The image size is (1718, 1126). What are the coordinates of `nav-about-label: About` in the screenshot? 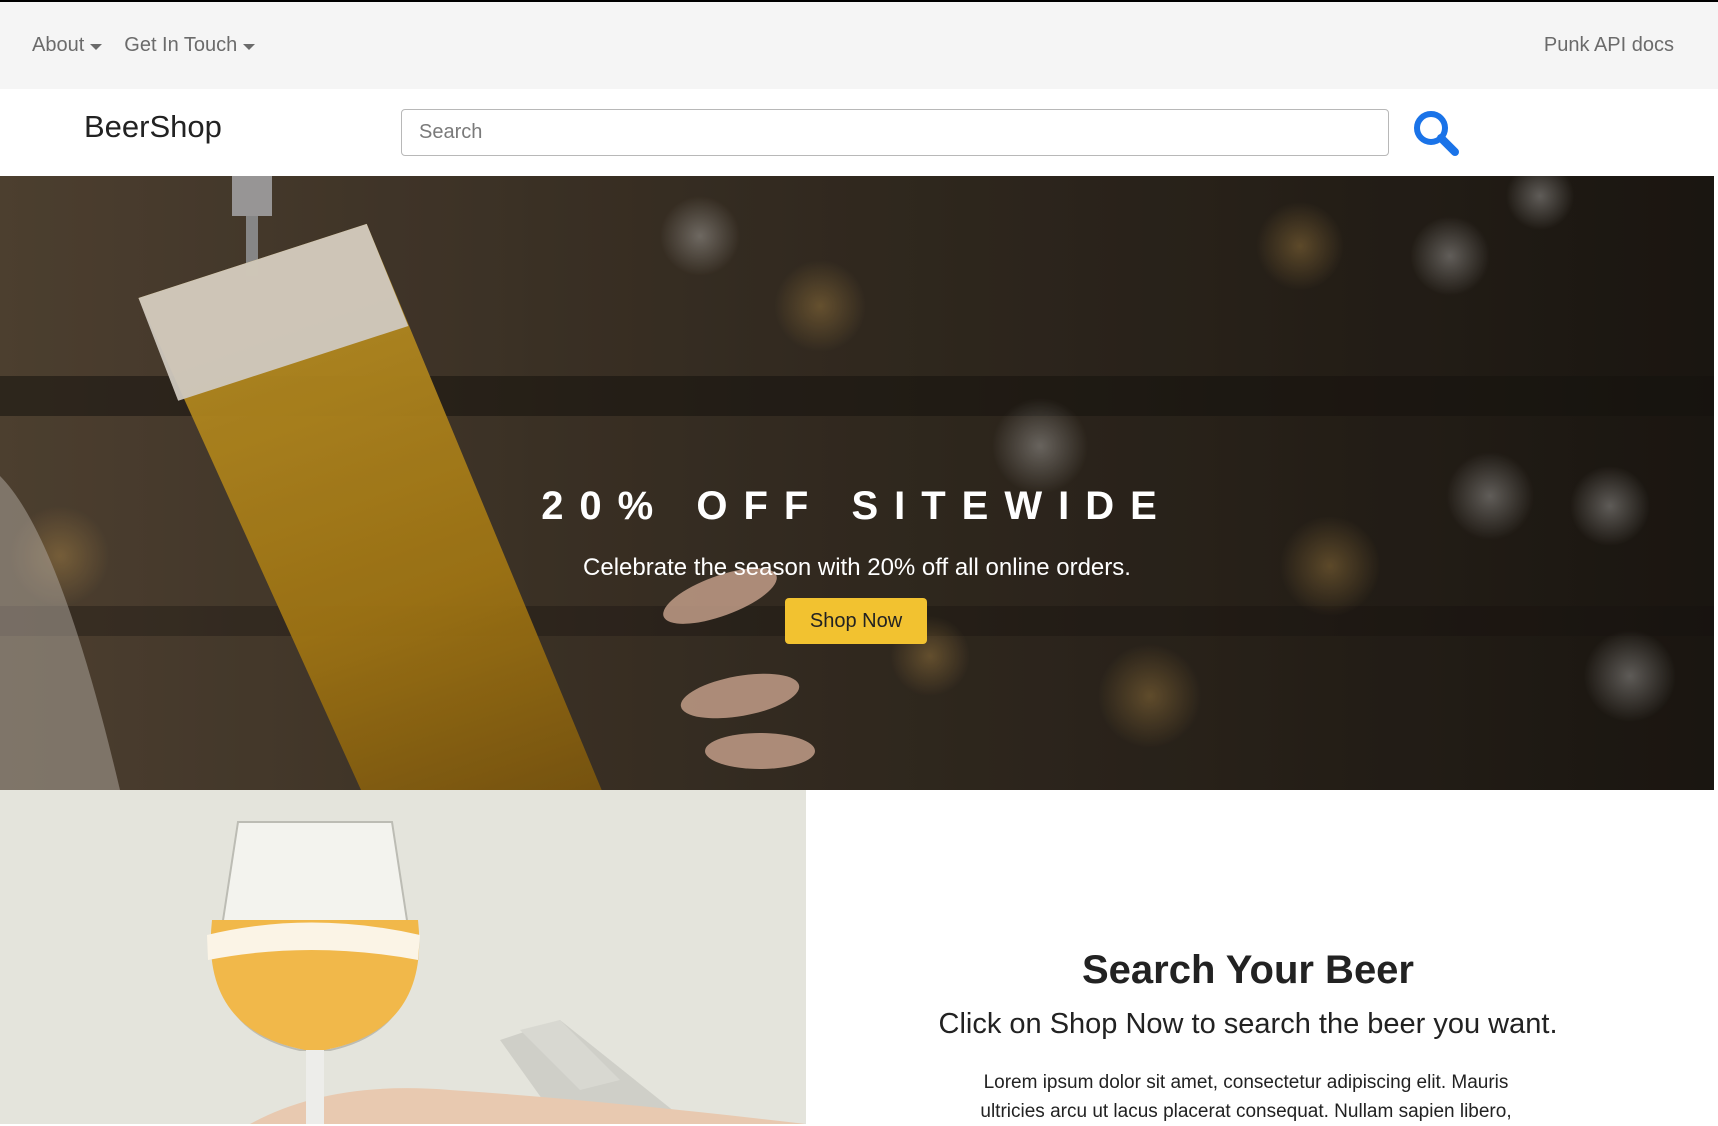 It's located at (58, 45).